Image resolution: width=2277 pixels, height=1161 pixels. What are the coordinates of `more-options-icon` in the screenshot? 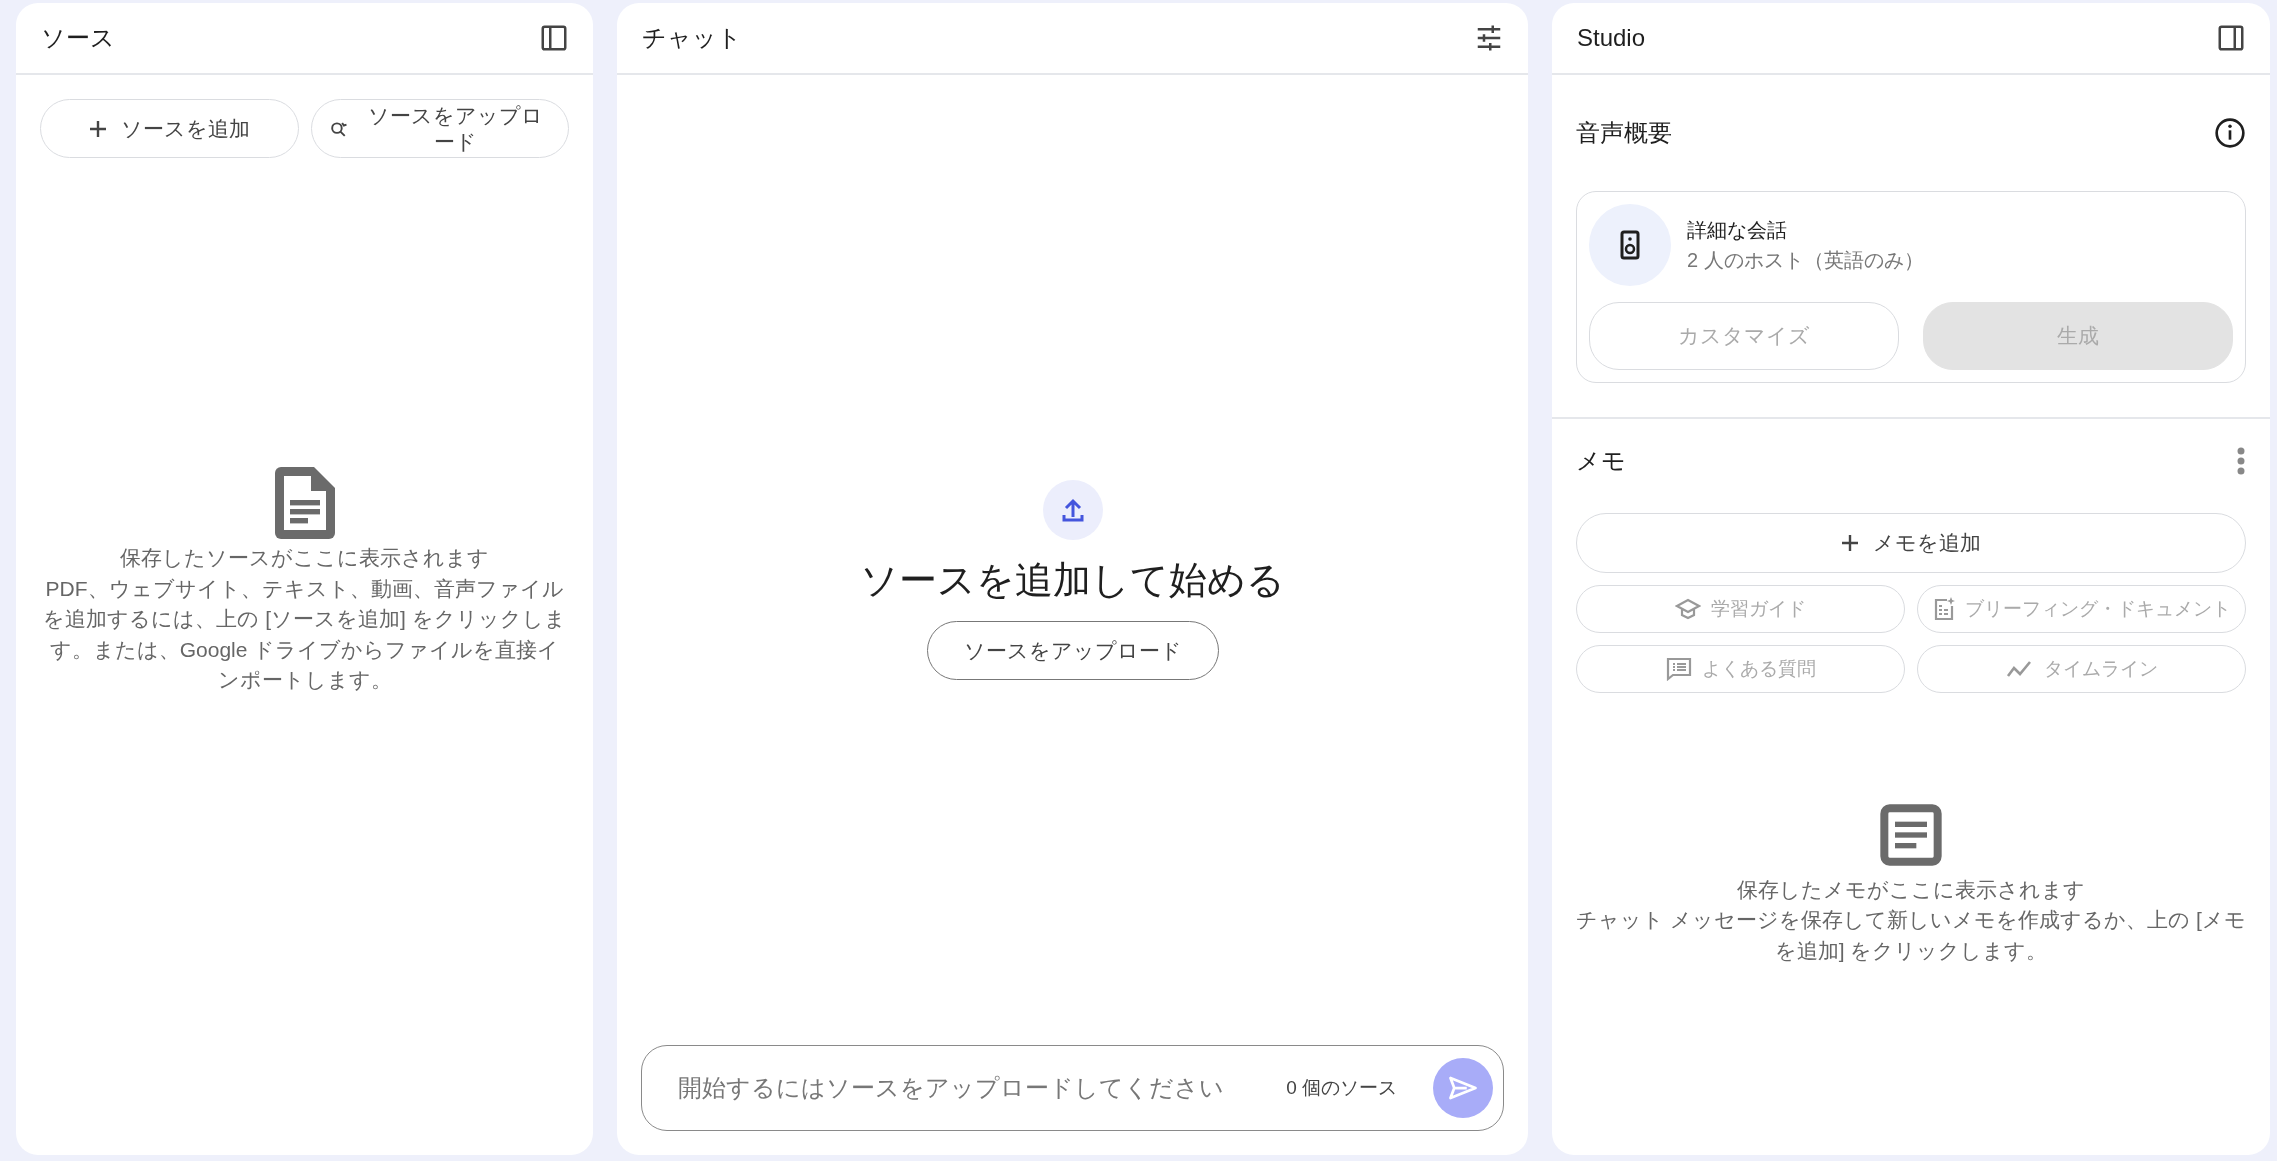 It's located at (2241, 461).